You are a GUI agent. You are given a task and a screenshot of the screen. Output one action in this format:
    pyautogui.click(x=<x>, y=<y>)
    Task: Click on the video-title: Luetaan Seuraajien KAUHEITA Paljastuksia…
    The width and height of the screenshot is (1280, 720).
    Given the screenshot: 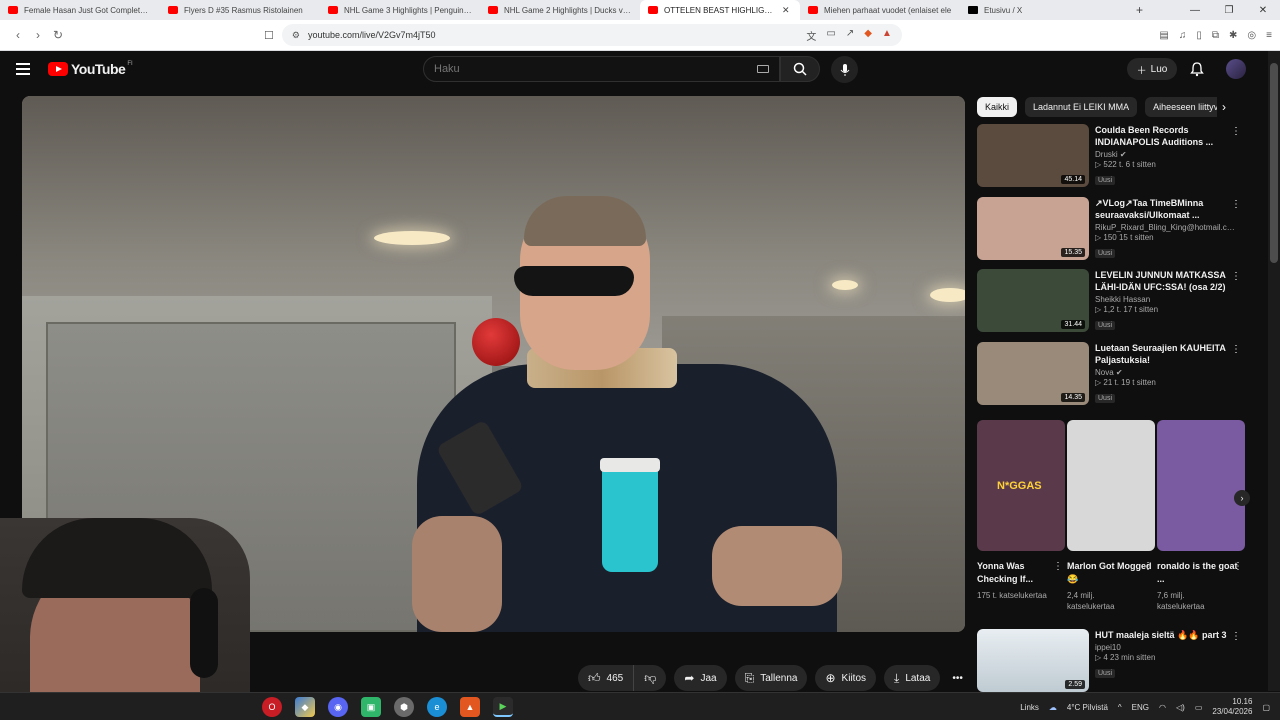 What is the action you would take?
    pyautogui.click(x=1165, y=354)
    